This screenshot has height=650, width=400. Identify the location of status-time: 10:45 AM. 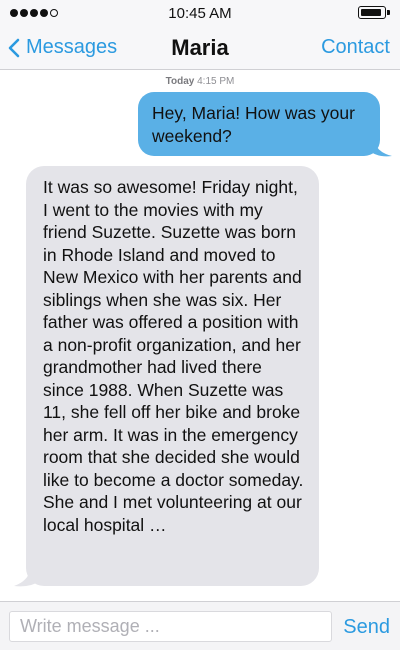
(200, 13).